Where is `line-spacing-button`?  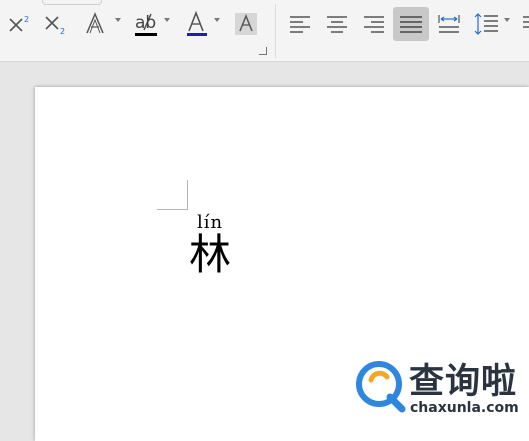 line-spacing-button is located at coordinates (486, 24).